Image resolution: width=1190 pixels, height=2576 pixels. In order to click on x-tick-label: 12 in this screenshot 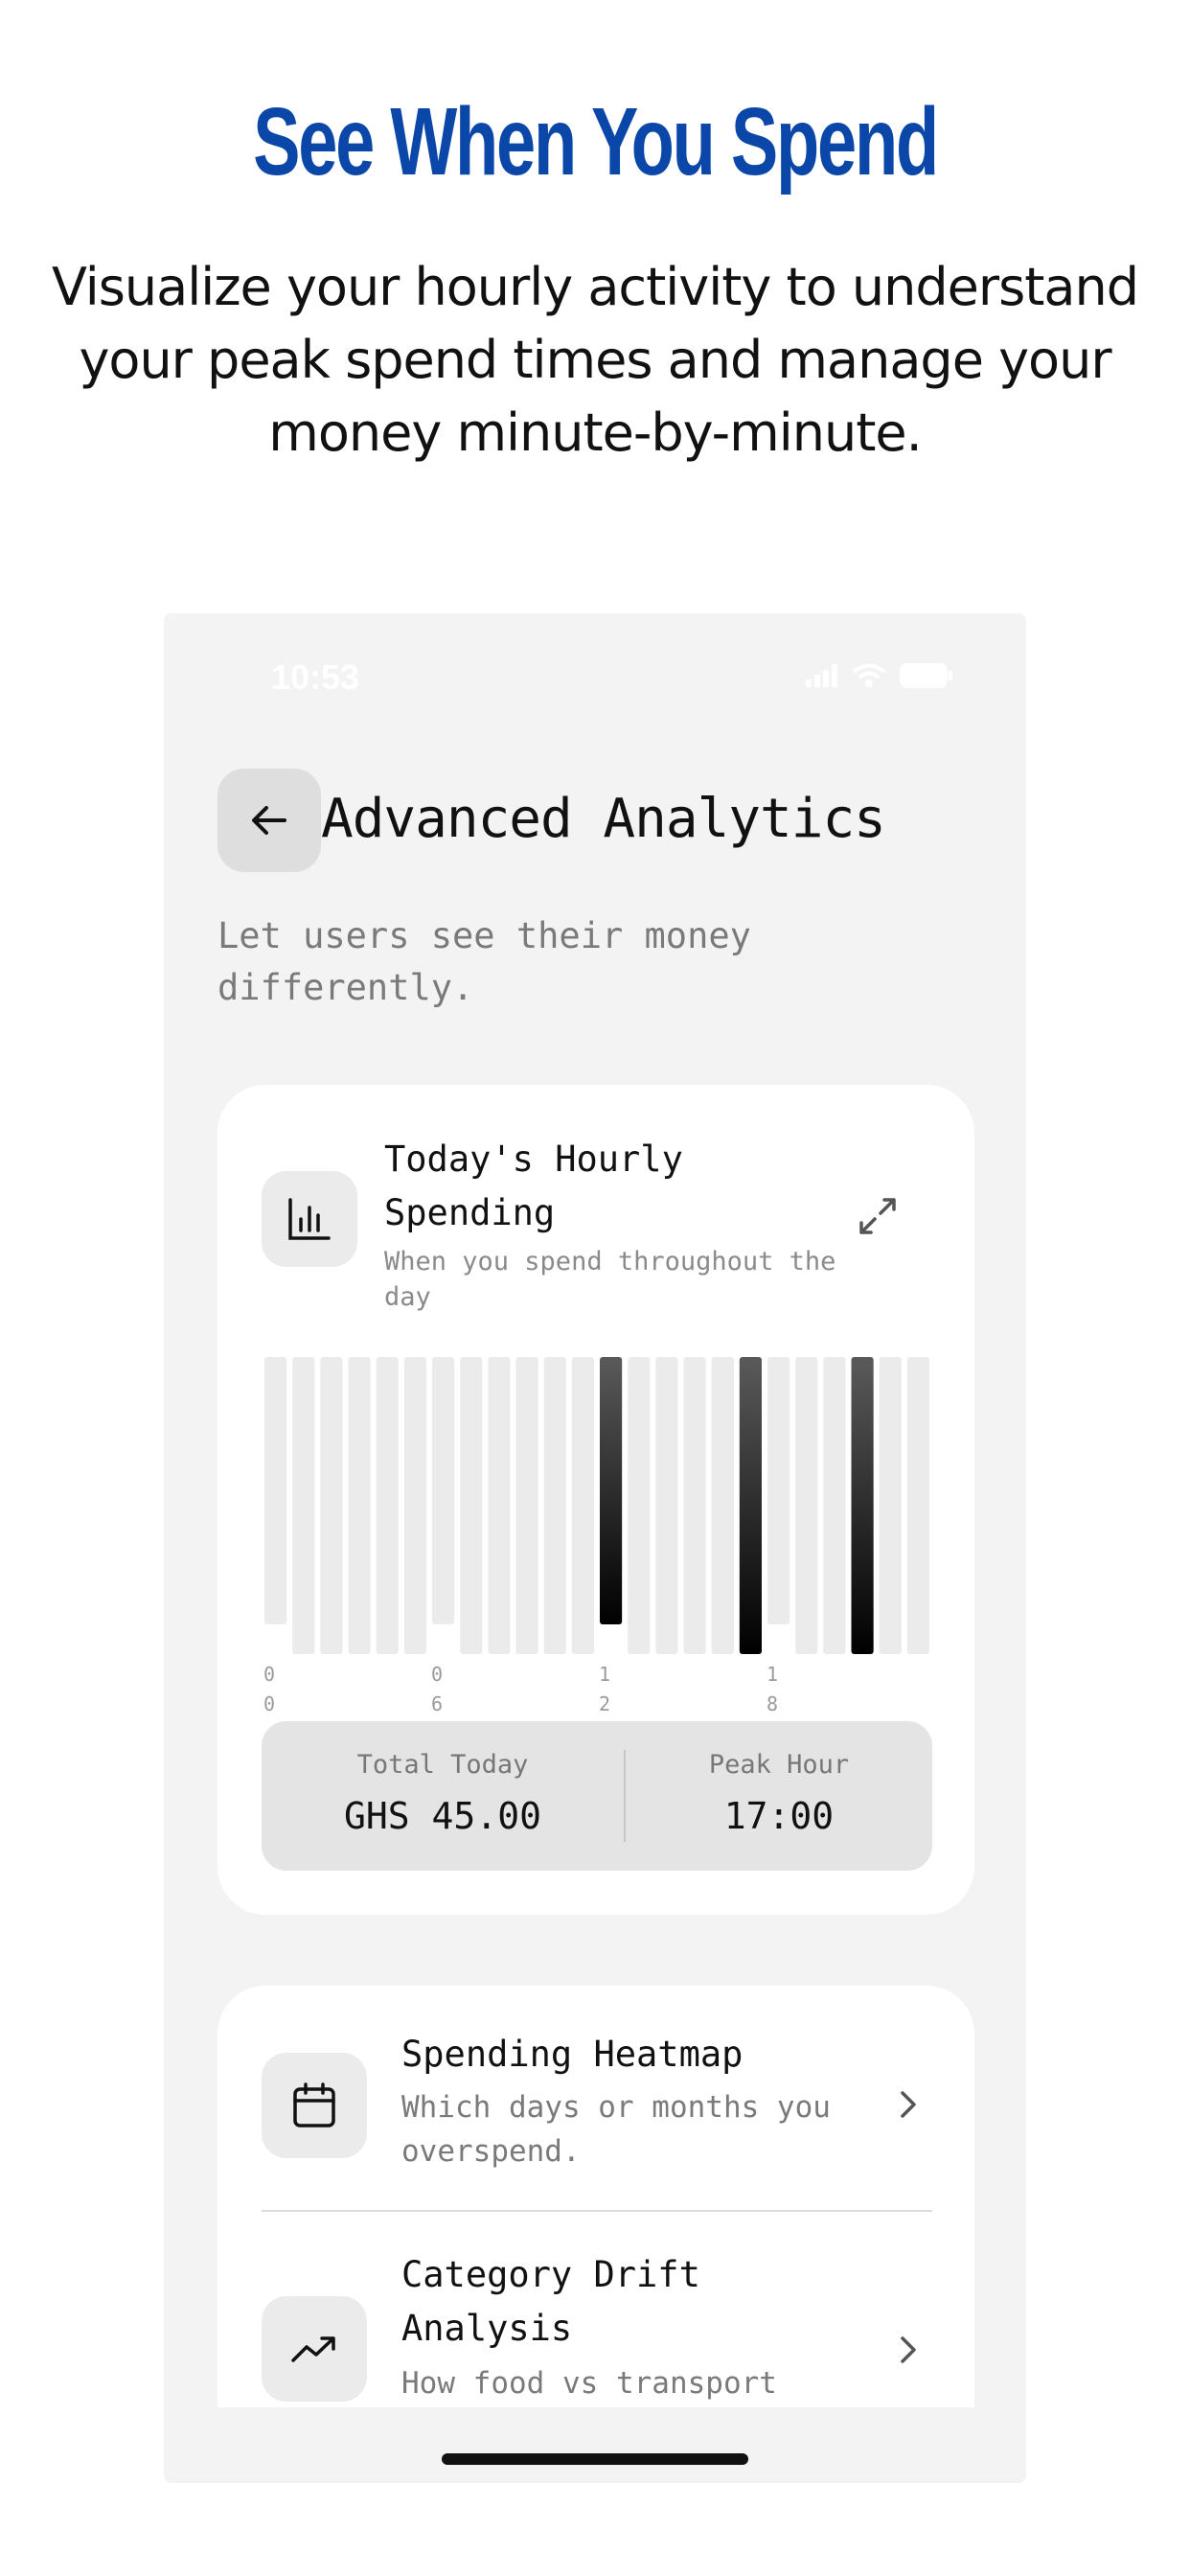, I will do `click(610, 1690)`.